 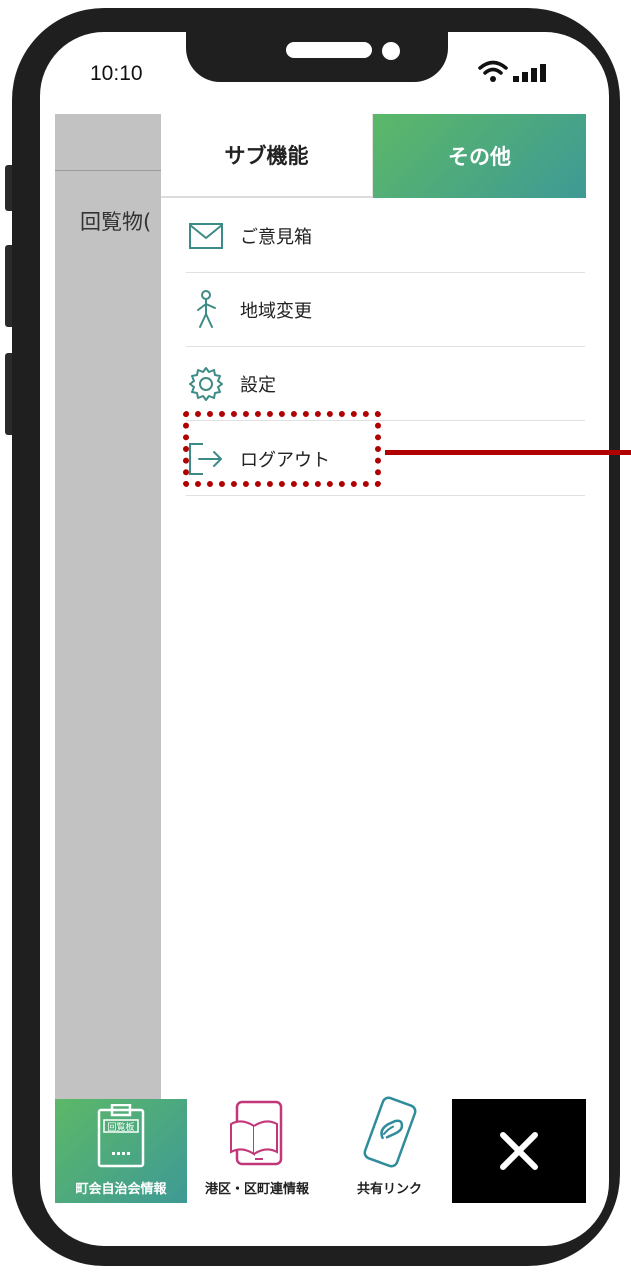 What do you see at coordinates (121, 1137) in the screenshot?
I see `clipboard-icon: 回覧板` at bounding box center [121, 1137].